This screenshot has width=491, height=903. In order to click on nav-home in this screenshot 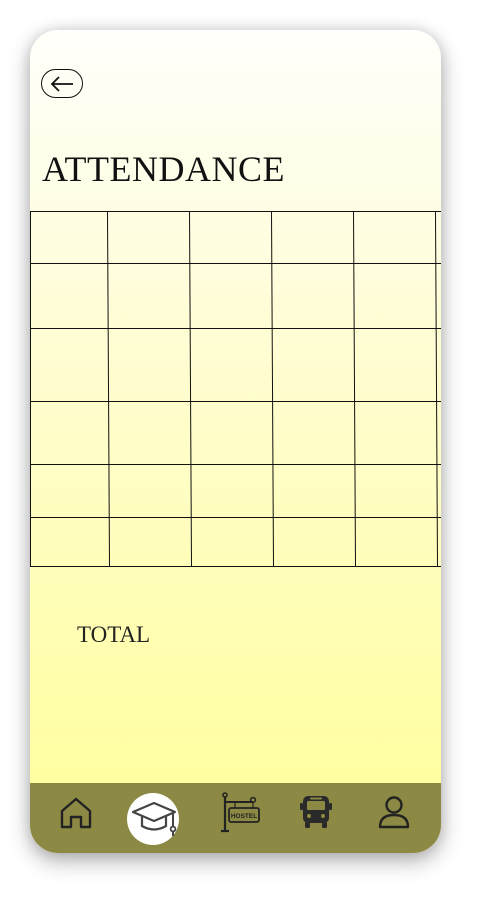, I will do `click(76, 812)`.